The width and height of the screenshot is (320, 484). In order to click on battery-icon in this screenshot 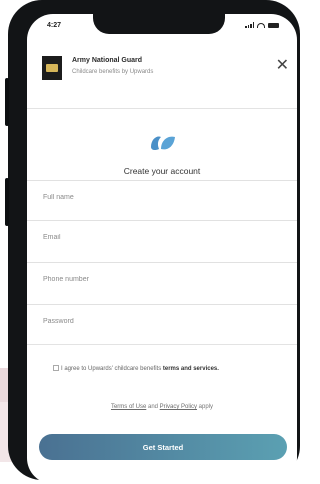, I will do `click(273, 25)`.